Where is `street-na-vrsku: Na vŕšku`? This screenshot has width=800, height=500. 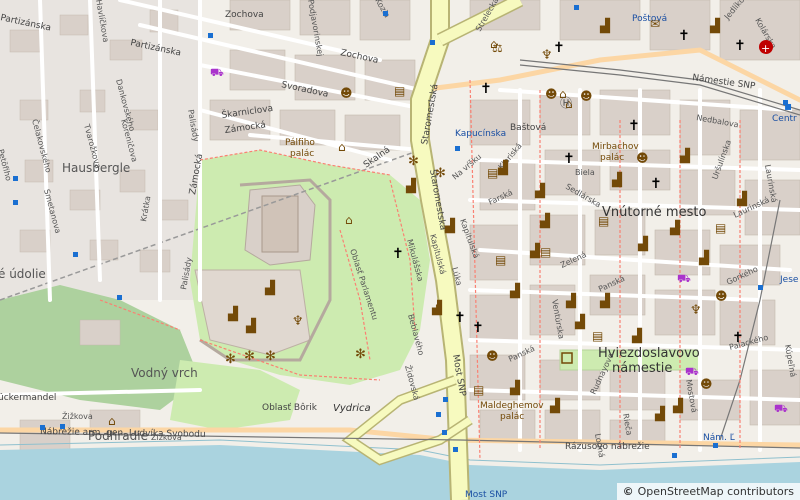 street-na-vrsku: Na vŕšku is located at coordinates (466, 166).